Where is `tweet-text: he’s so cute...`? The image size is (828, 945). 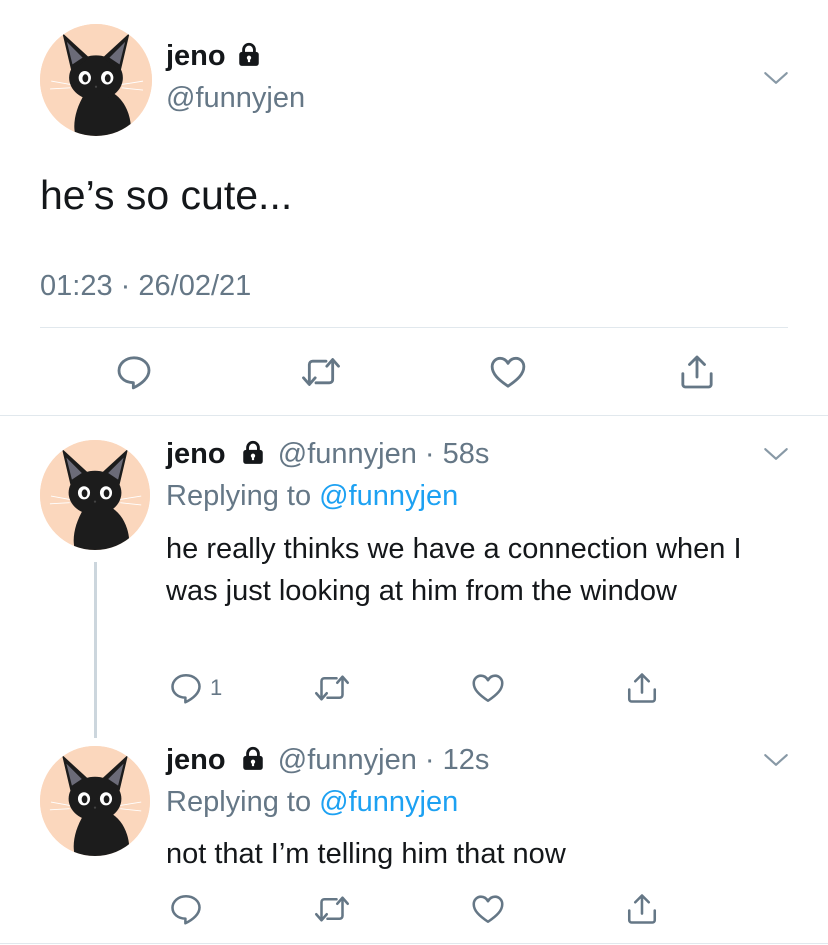 tweet-text: he’s so cute... is located at coordinates (166, 195).